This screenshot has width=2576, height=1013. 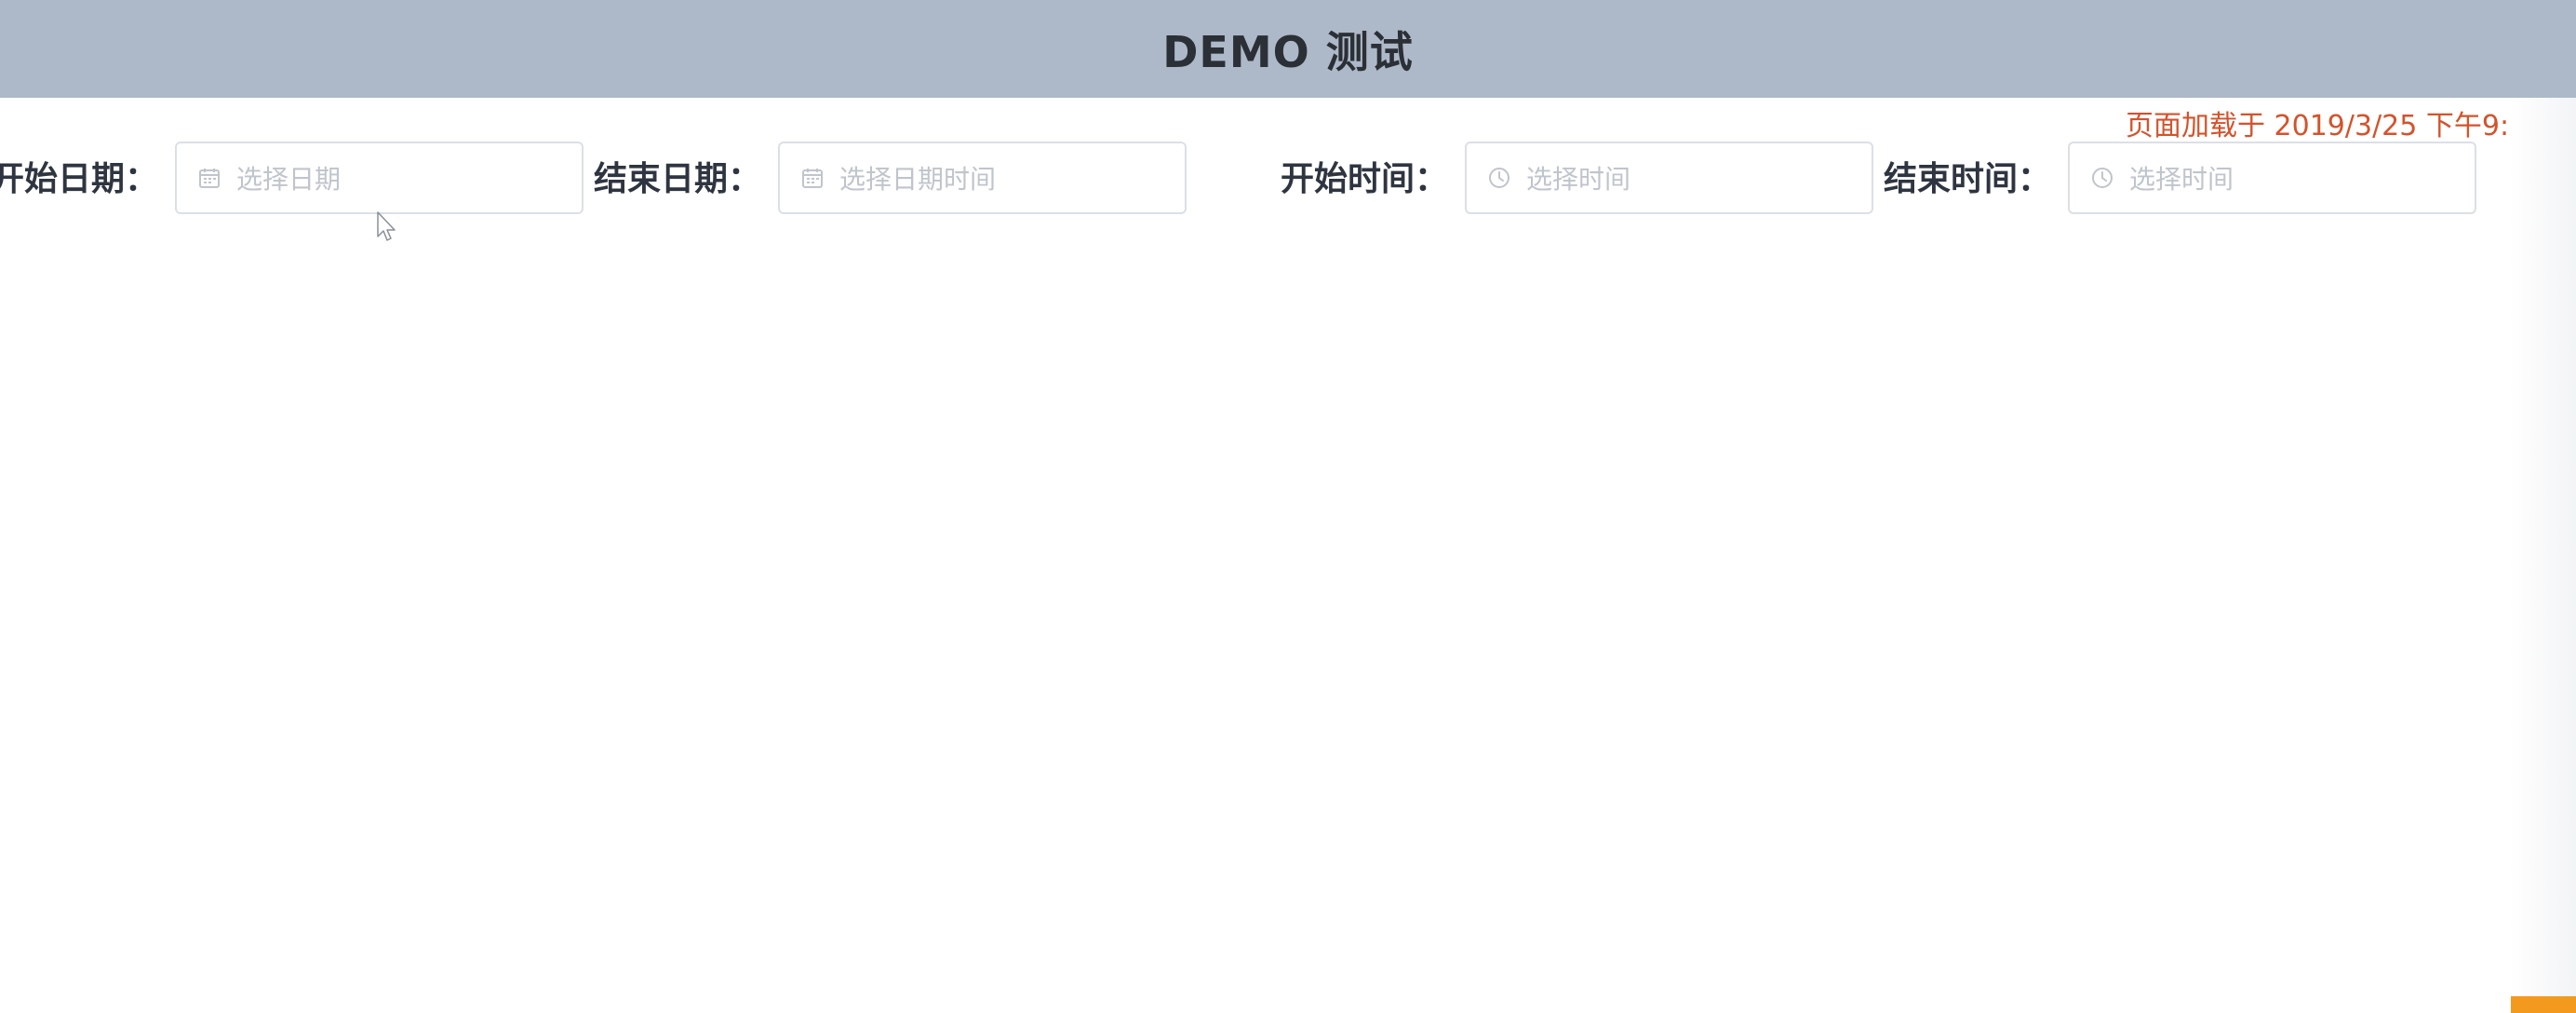 What do you see at coordinates (1669, 178) in the screenshot?
I see `start-time-picker: 选择时间` at bounding box center [1669, 178].